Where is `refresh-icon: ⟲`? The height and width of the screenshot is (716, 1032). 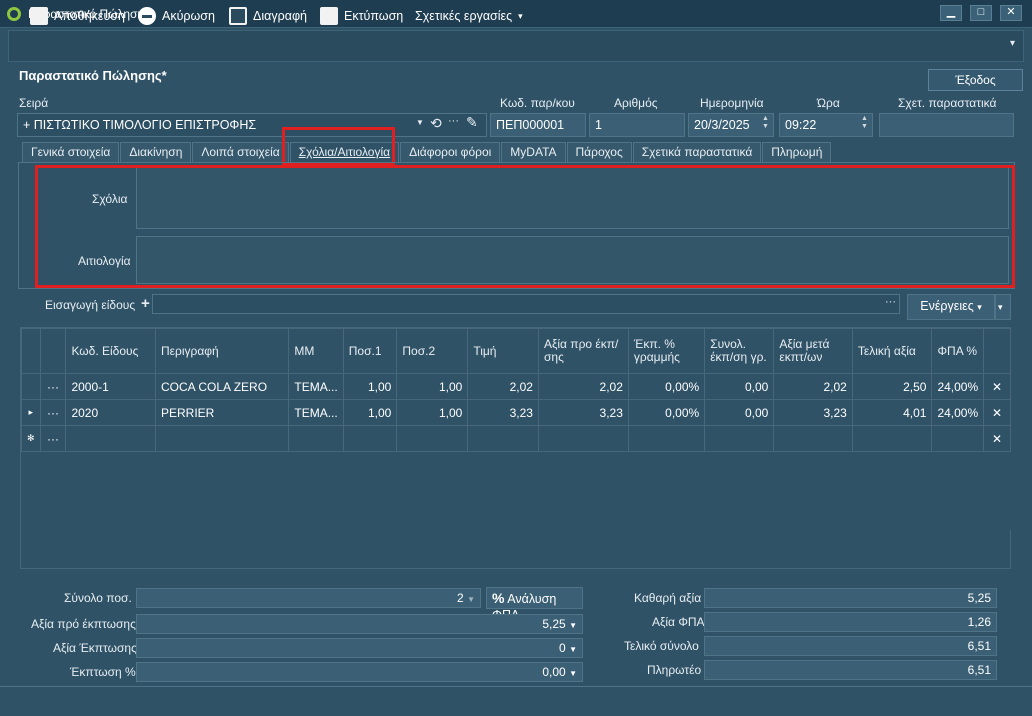
refresh-icon: ⟲ is located at coordinates (436, 123).